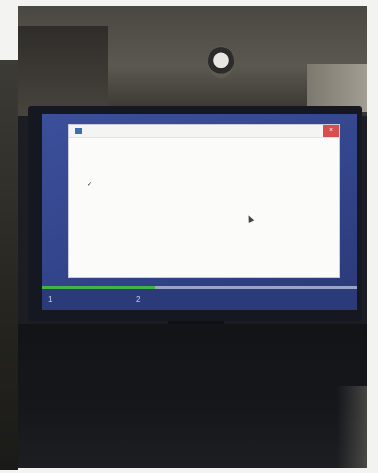  Describe the element at coordinates (199, 287) in the screenshot. I see `progress-track` at that location.